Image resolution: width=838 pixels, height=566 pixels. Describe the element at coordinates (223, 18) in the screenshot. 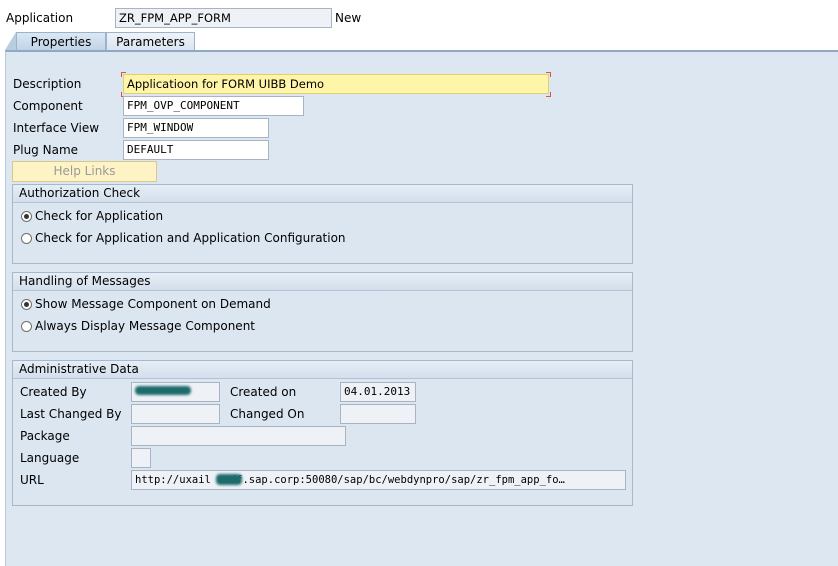

I see `application-name-field: ZR_FPM_APP_FORM` at that location.